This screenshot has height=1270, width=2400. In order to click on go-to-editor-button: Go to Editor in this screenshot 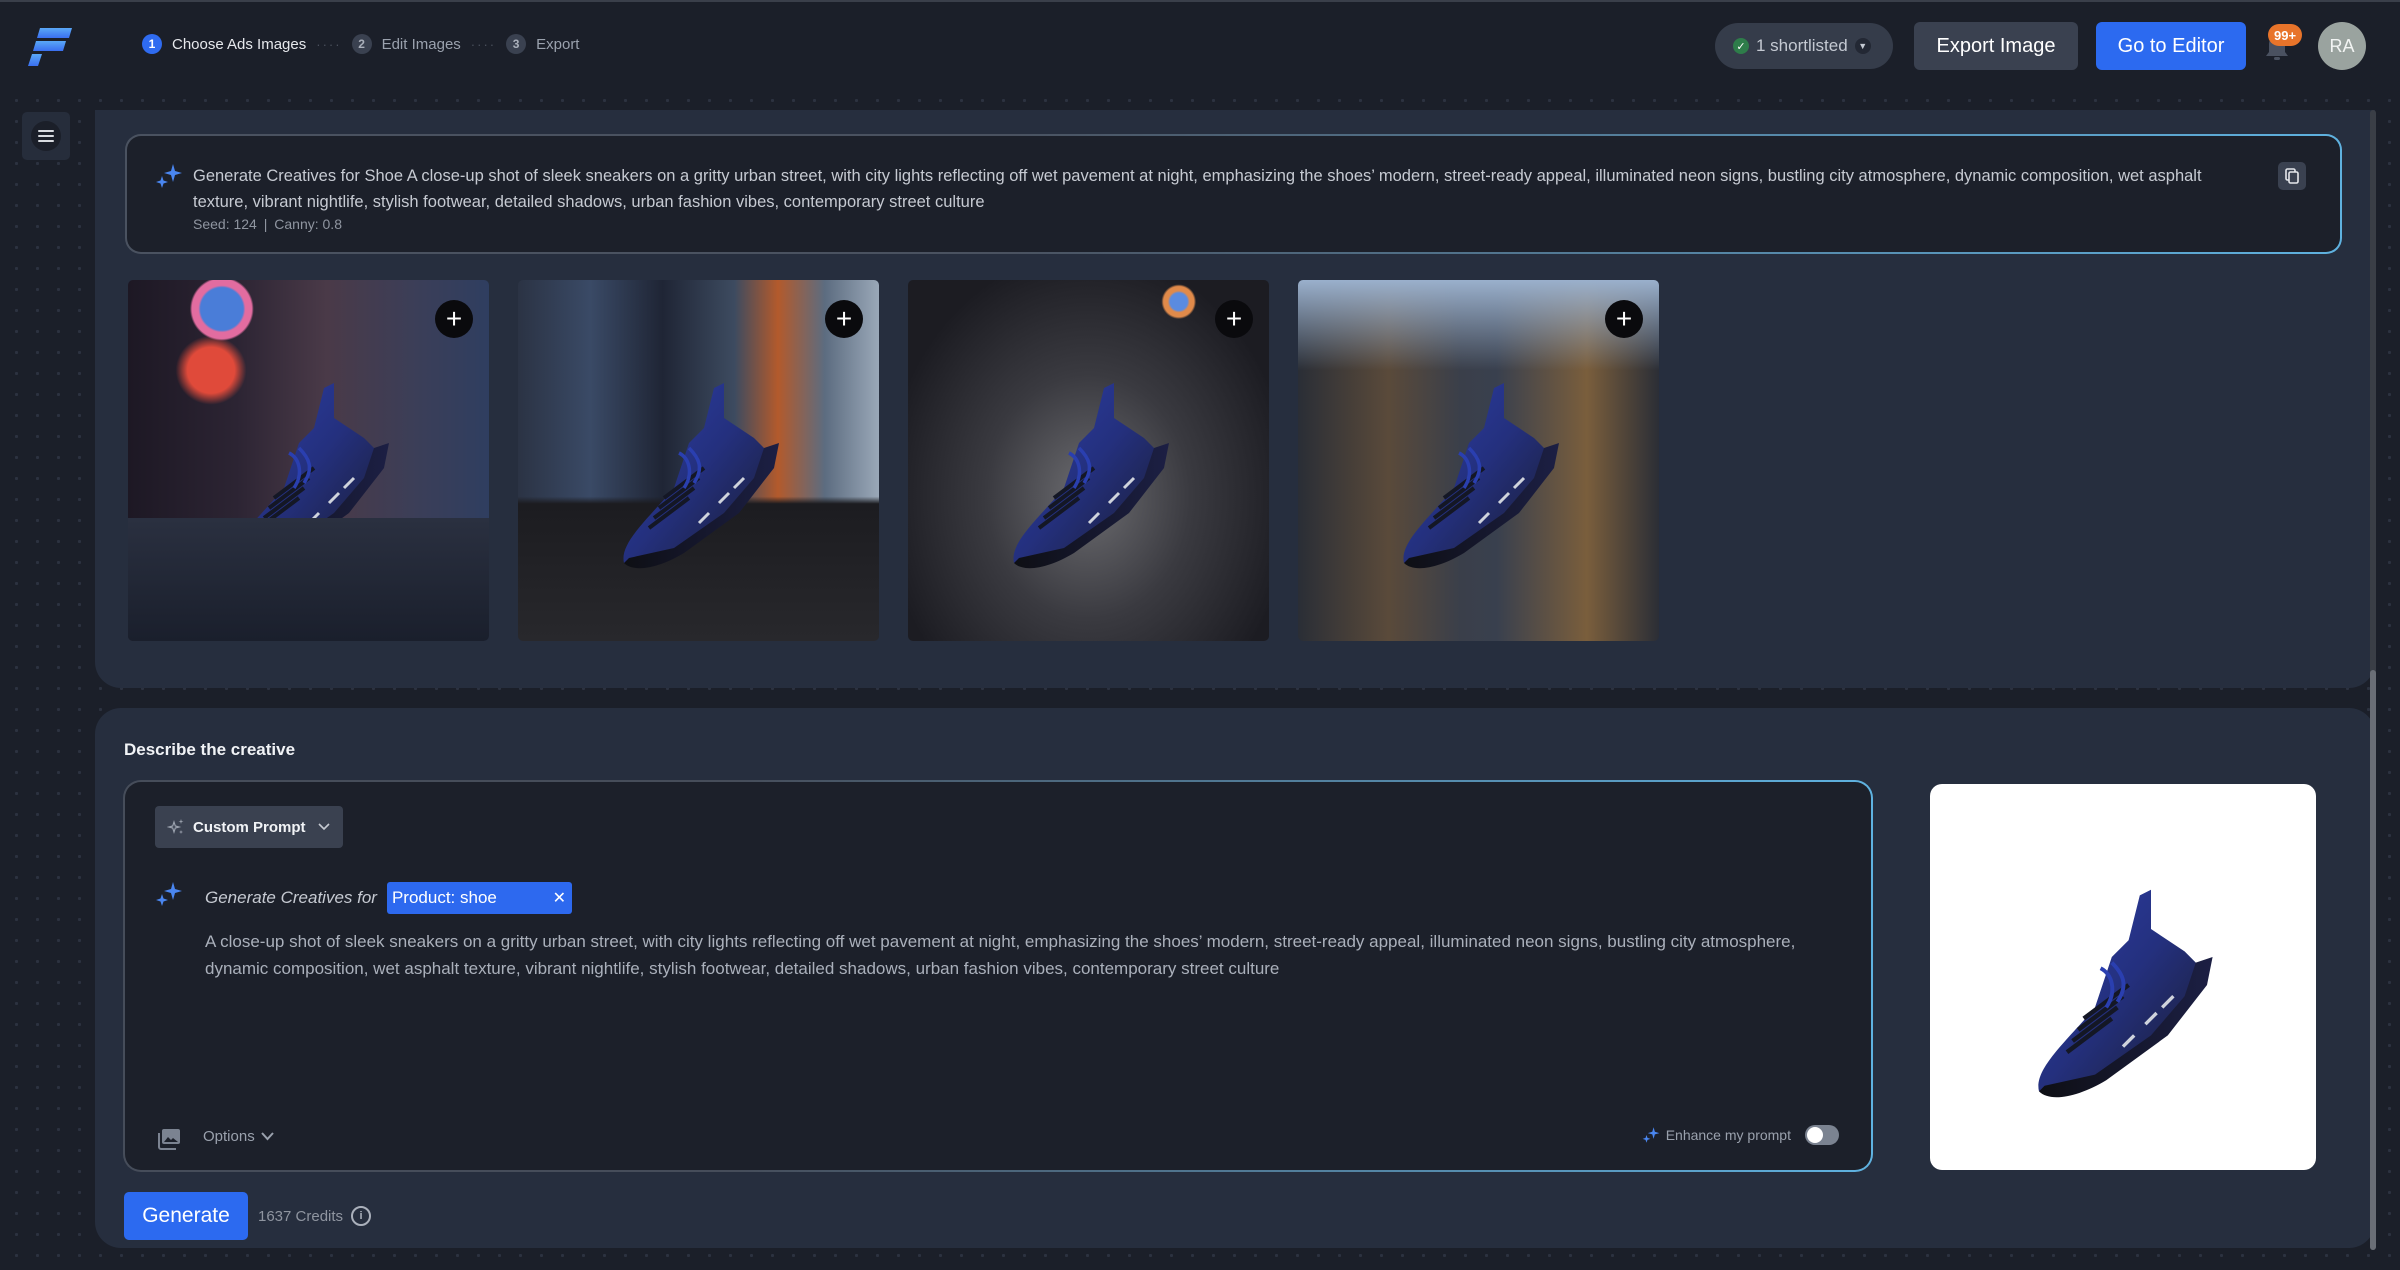, I will do `click(2171, 46)`.